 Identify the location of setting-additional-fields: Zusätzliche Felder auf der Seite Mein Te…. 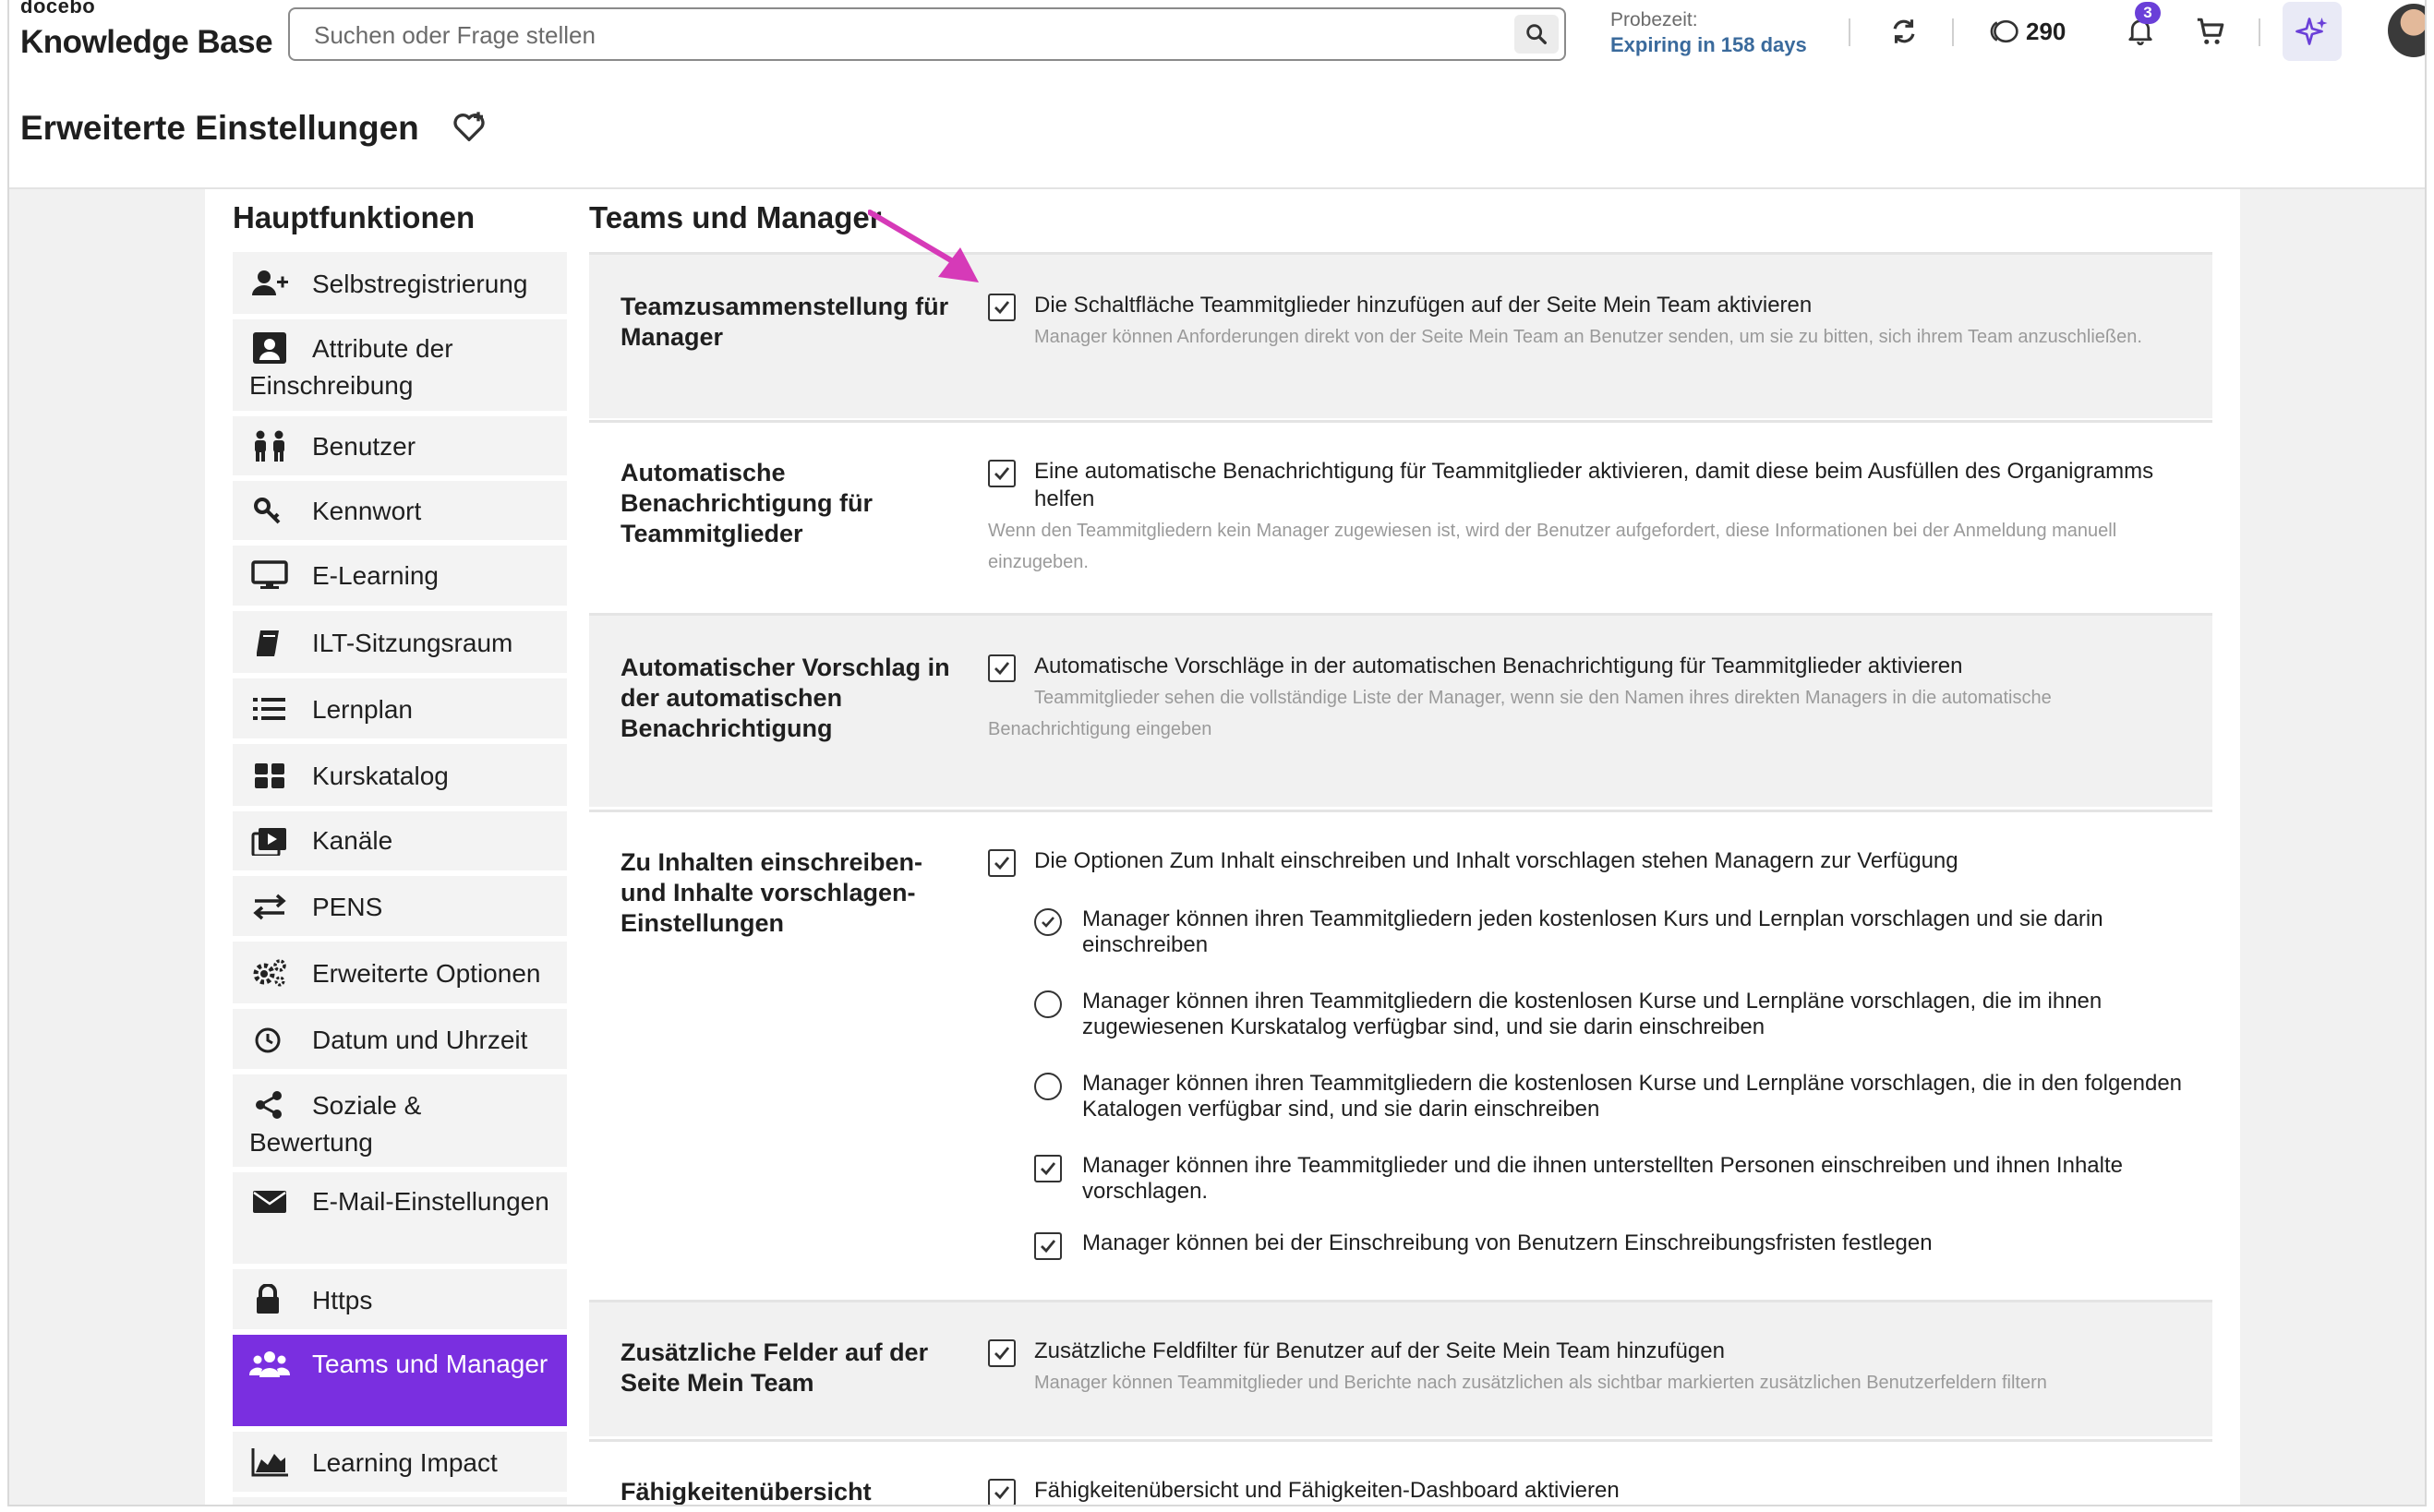
(1400, 1368).